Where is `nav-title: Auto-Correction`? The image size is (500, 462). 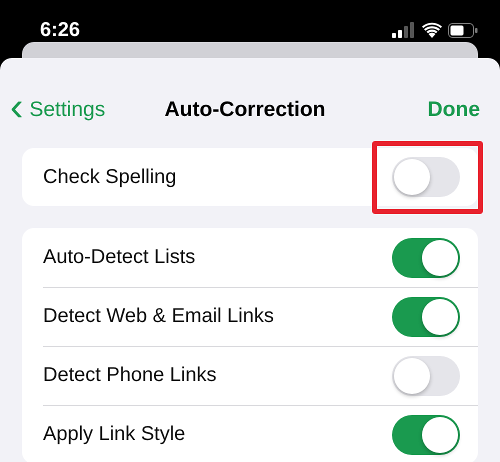 nav-title: Auto-Correction is located at coordinates (245, 110).